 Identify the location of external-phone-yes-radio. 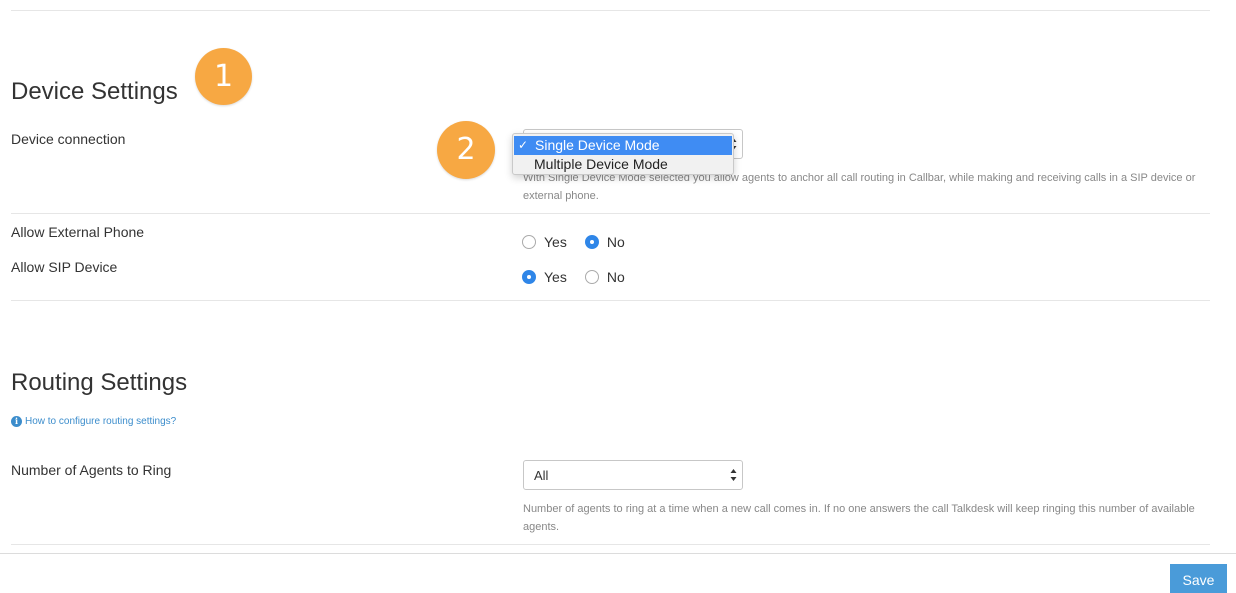
(529, 242).